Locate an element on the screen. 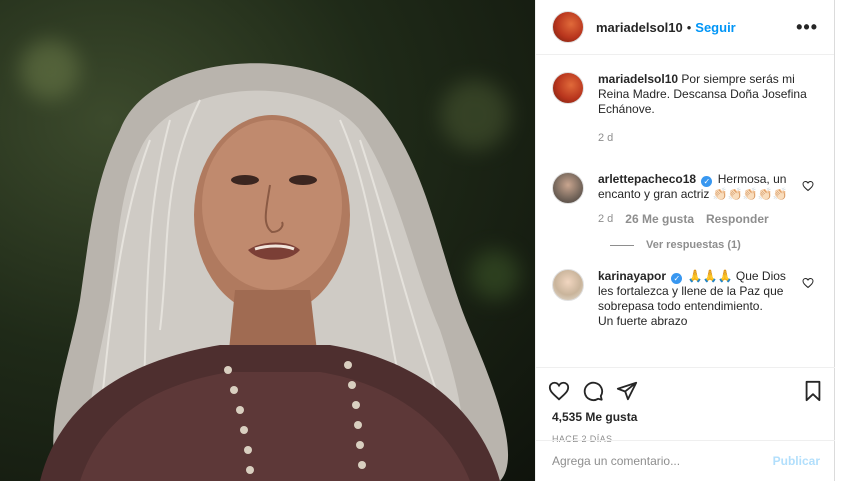  caption-time: 2 d is located at coordinates (605, 138).